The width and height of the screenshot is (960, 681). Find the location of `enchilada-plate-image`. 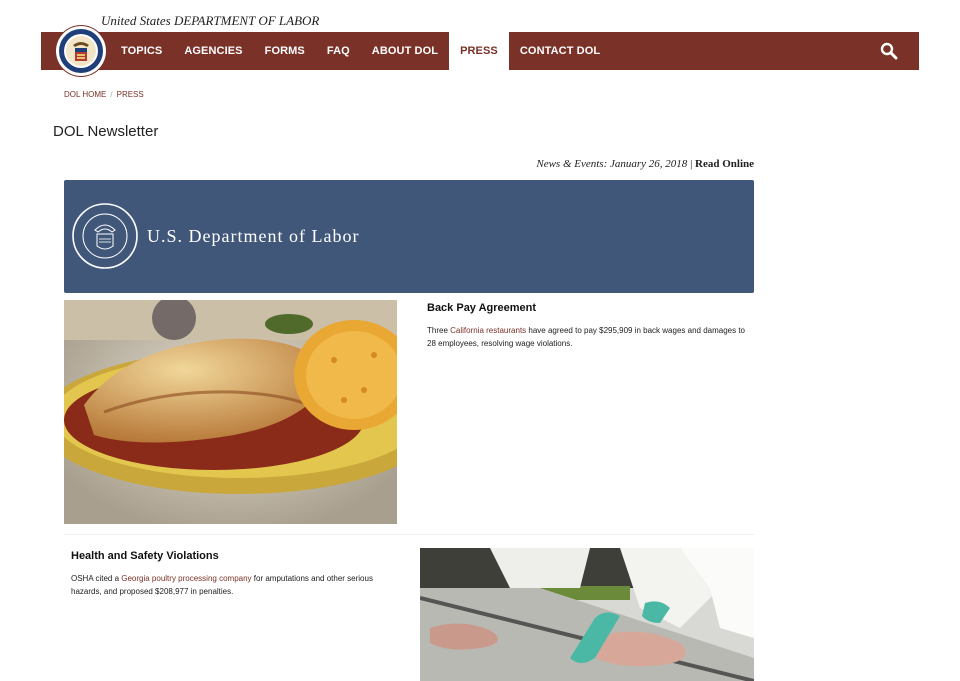

enchilada-plate-image is located at coordinates (230, 412).